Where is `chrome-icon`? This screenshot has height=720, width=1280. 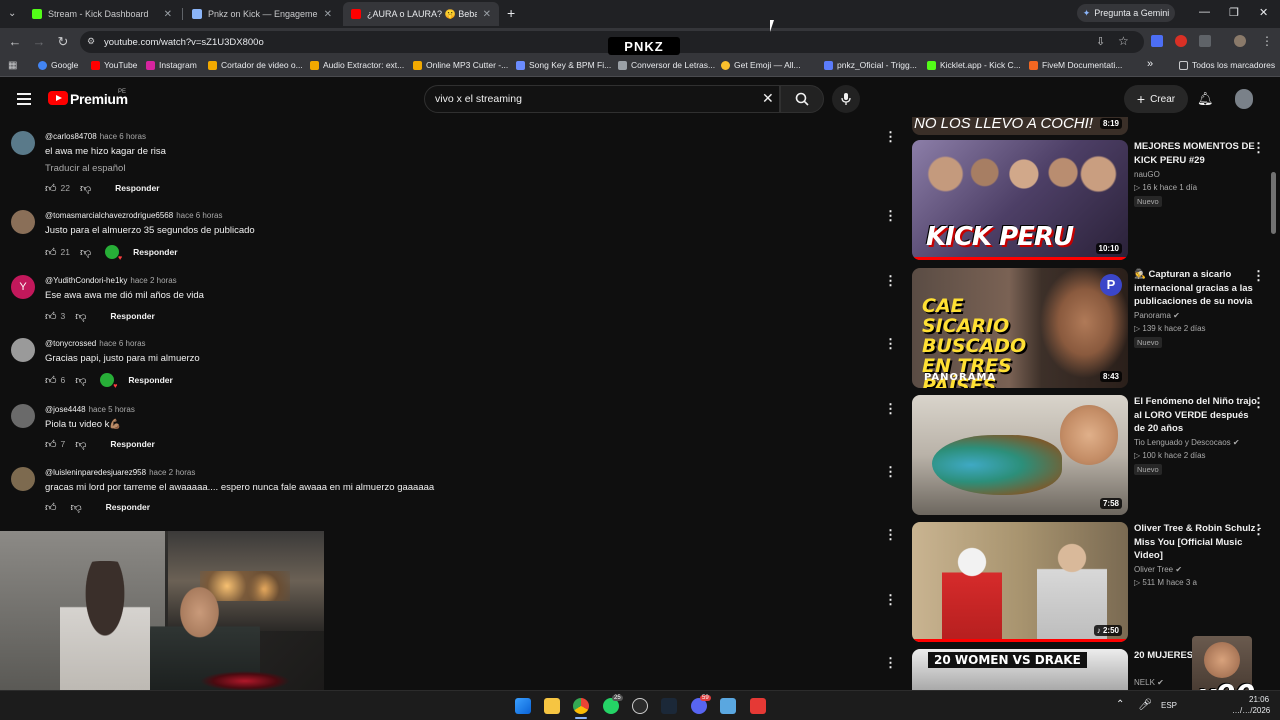
chrome-icon is located at coordinates (581, 706).